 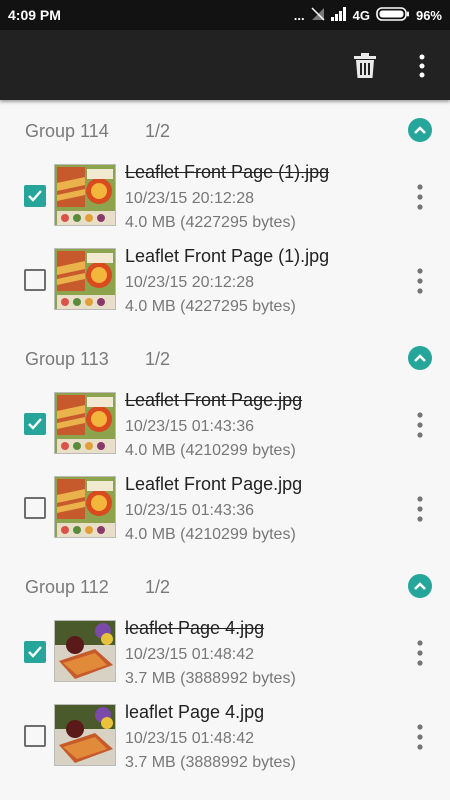 What do you see at coordinates (67, 359) in the screenshot?
I see `group-name: Group 113` at bounding box center [67, 359].